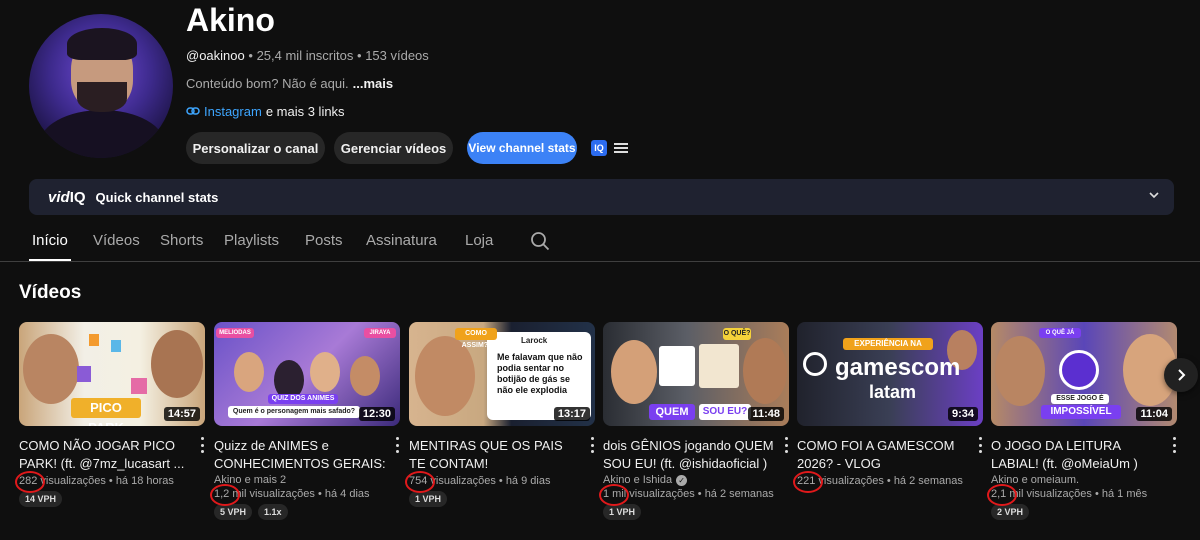 This screenshot has width=1200, height=540. I want to click on thumbnail-text: IMPOSSÍVEL, so click(1081, 412).